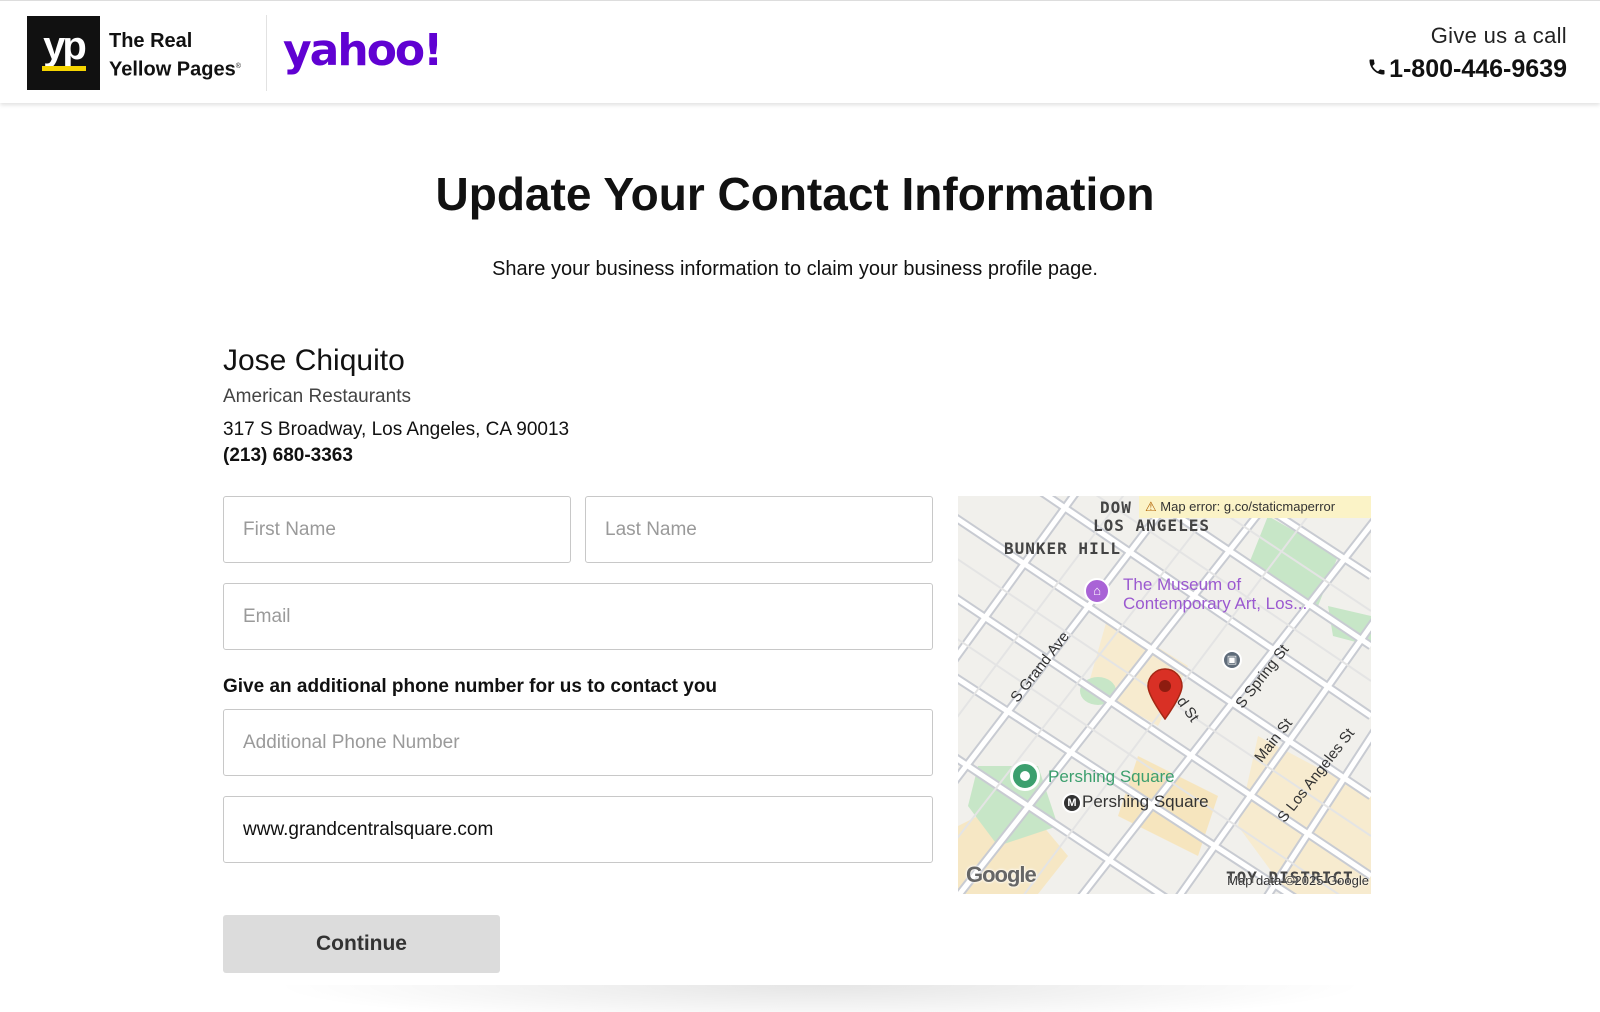 The width and height of the screenshot is (1600, 1012). What do you see at coordinates (1498, 35) in the screenshot?
I see `call-label: Give us a call` at bounding box center [1498, 35].